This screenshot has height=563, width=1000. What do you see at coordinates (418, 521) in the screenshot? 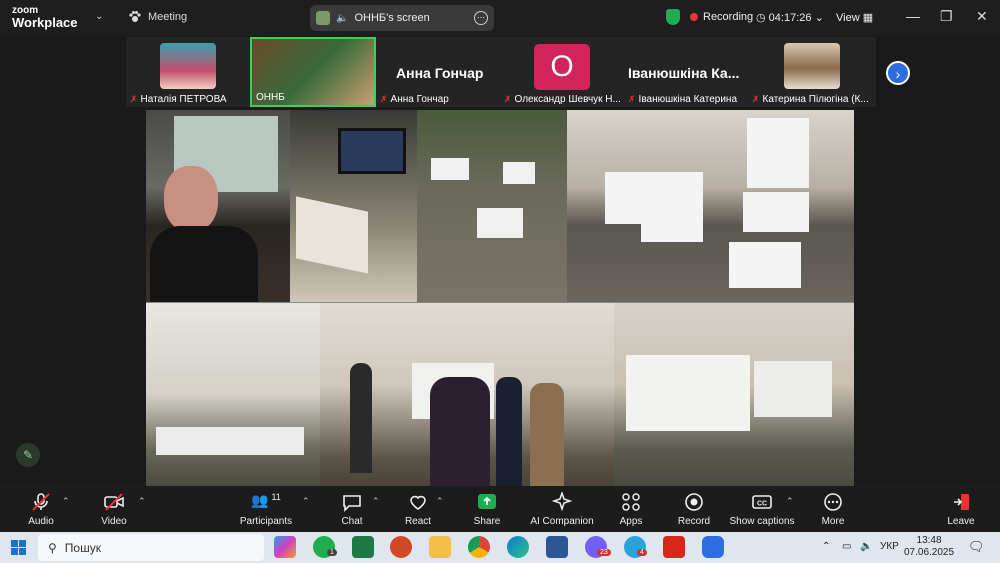
I see `react-label: React` at bounding box center [418, 521].